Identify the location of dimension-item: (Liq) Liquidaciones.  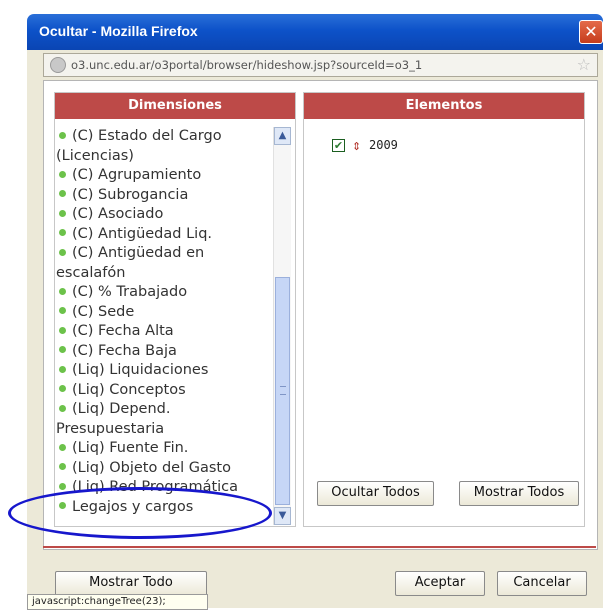
(162, 371).